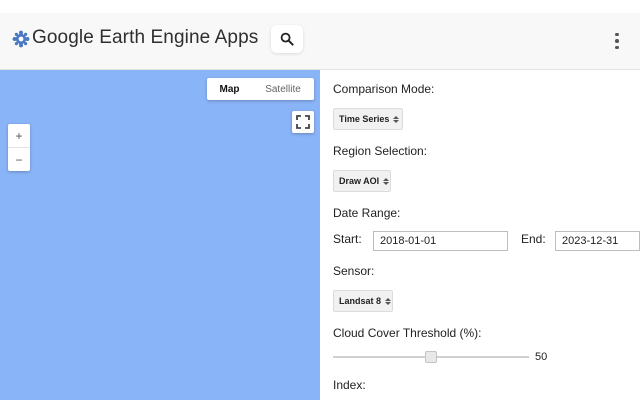 Image resolution: width=640 pixels, height=400 pixels. I want to click on region-selection-value: Draw AOI, so click(359, 181).